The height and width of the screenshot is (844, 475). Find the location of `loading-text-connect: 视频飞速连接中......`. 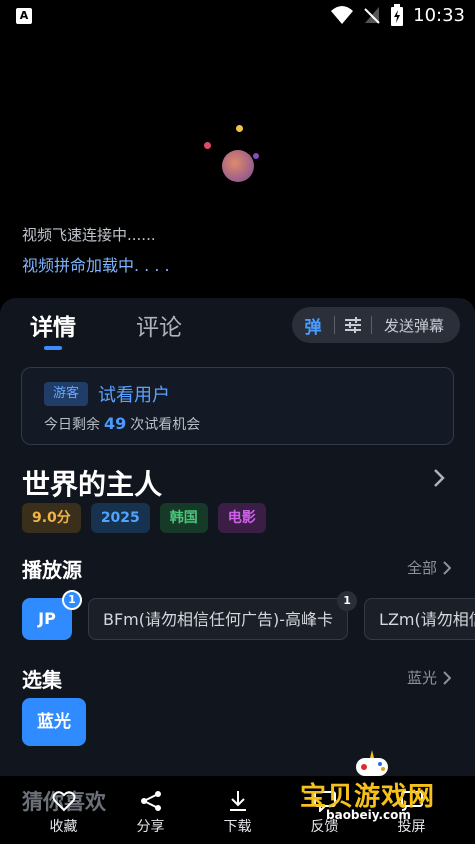

loading-text-connect: 视频飞速连接中...... is located at coordinates (89, 235).